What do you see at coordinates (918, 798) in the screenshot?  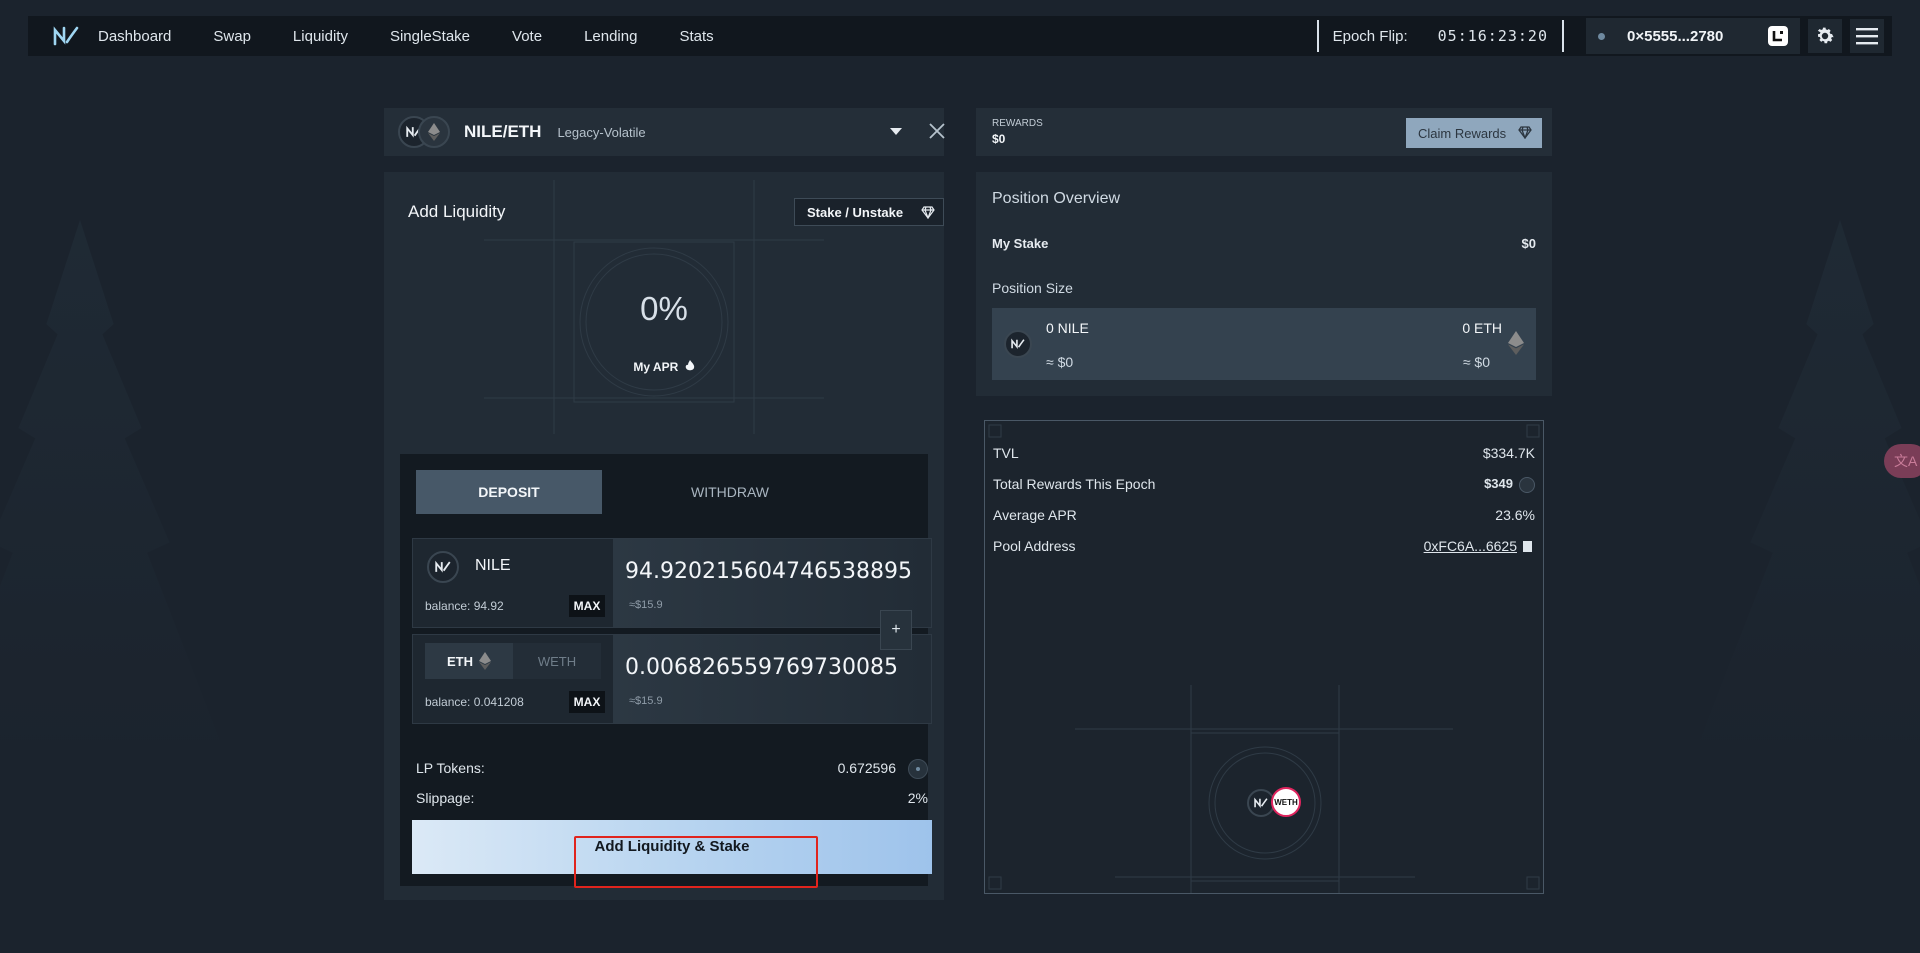 I see `slippage-value: 2%` at bounding box center [918, 798].